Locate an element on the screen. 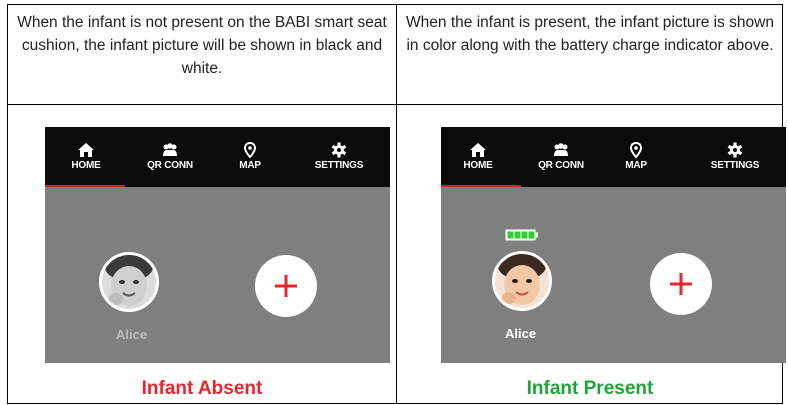  column-divider is located at coordinates (396, 204).